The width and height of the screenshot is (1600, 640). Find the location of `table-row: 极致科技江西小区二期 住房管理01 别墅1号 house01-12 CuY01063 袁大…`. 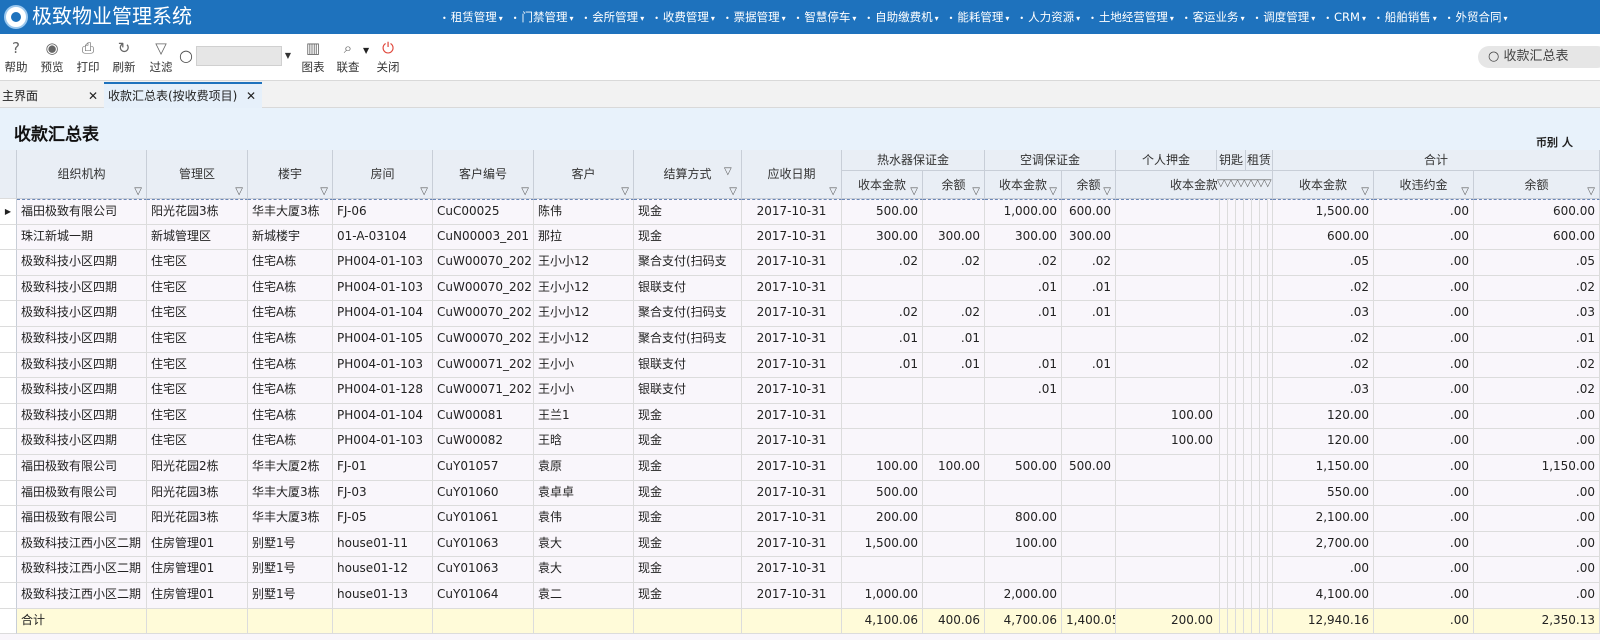

table-row: 极致科技江西小区二期 住房管理01 别墅1号 house01-12 CuY01063 袁大… is located at coordinates (800, 570).